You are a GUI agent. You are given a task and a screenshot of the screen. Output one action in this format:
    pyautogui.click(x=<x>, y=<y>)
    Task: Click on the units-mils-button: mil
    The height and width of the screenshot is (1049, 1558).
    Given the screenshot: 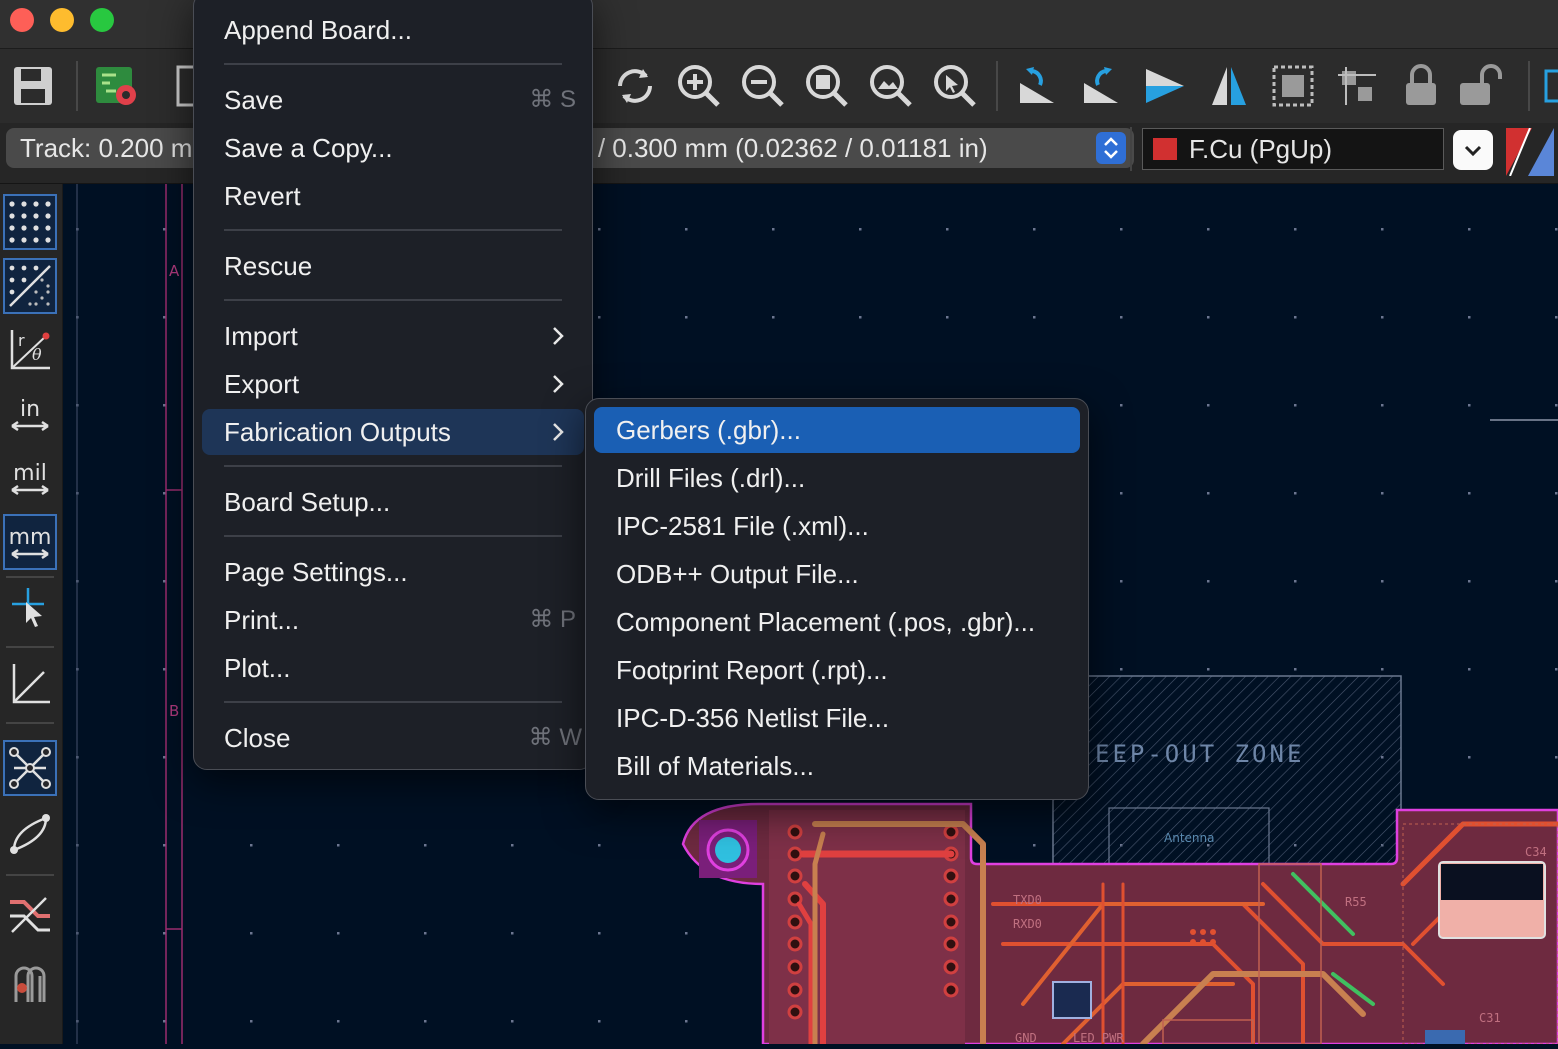 What is the action you would take?
    pyautogui.click(x=30, y=478)
    